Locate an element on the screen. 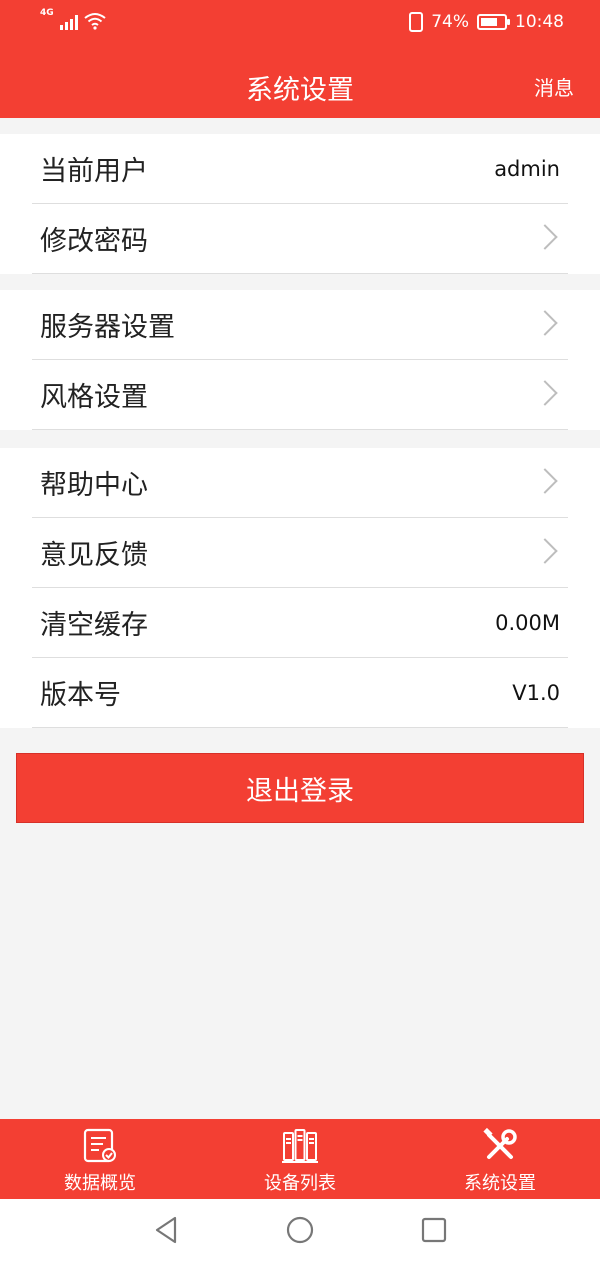 The image size is (600, 1266). row-label: 帮助中心 is located at coordinates (94, 485).